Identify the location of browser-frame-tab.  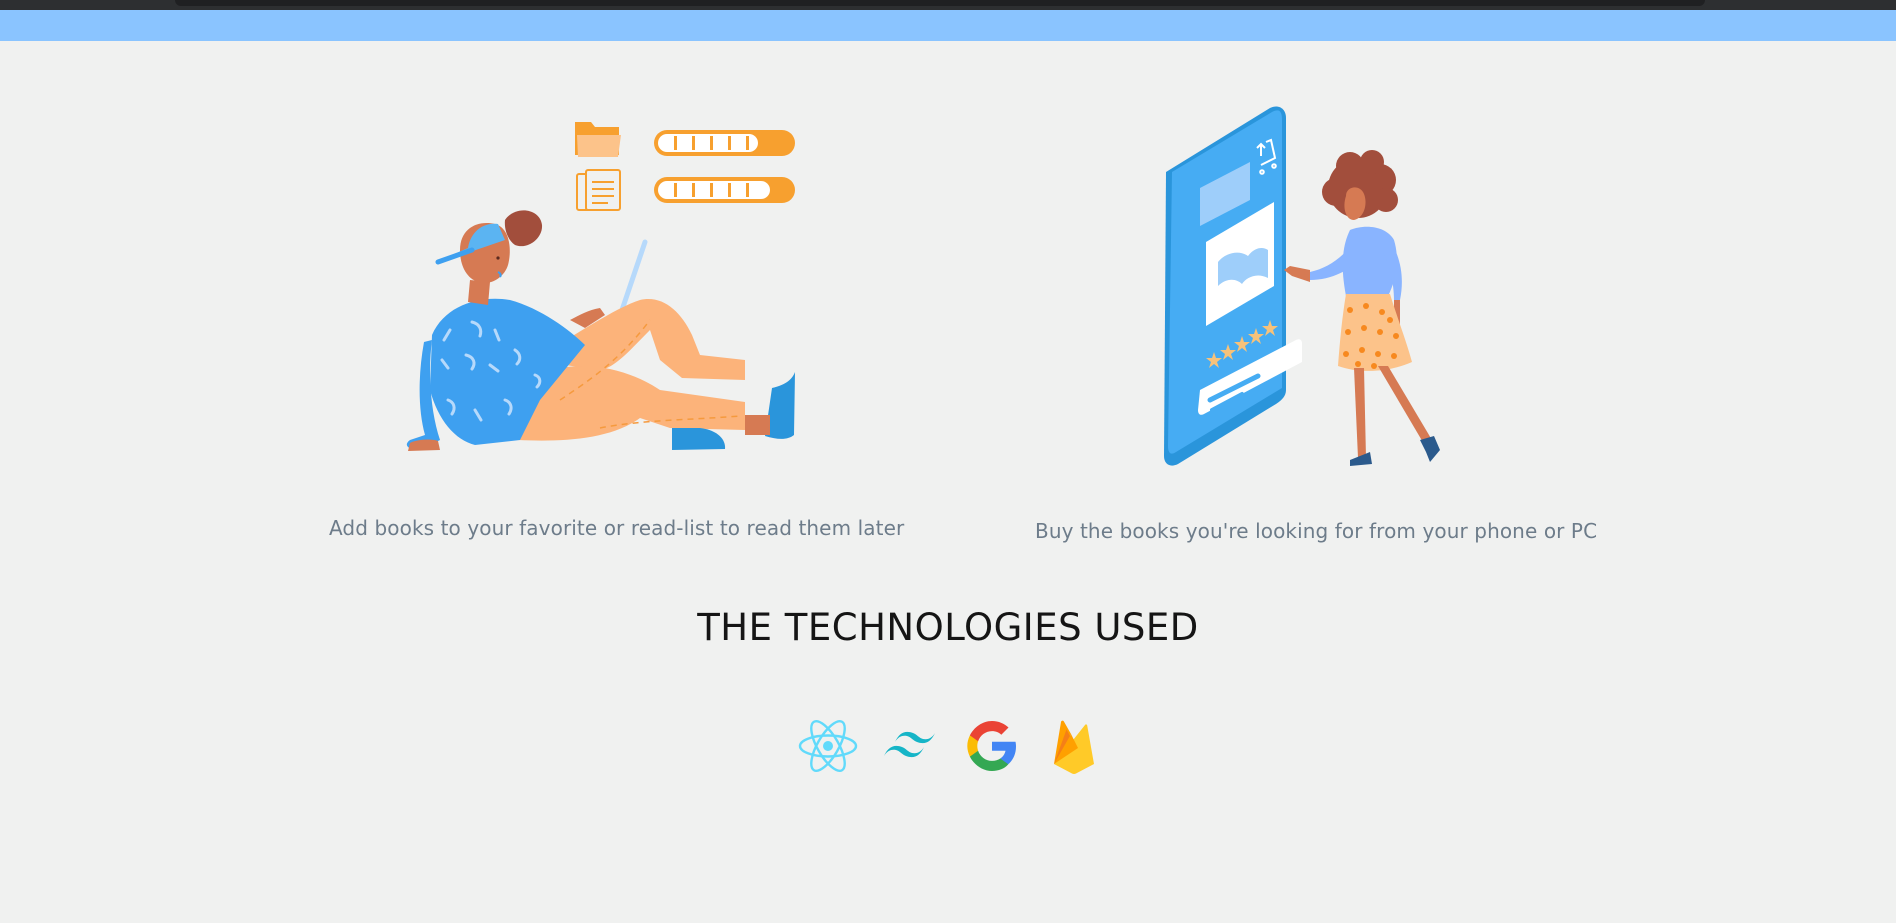
(940, 3).